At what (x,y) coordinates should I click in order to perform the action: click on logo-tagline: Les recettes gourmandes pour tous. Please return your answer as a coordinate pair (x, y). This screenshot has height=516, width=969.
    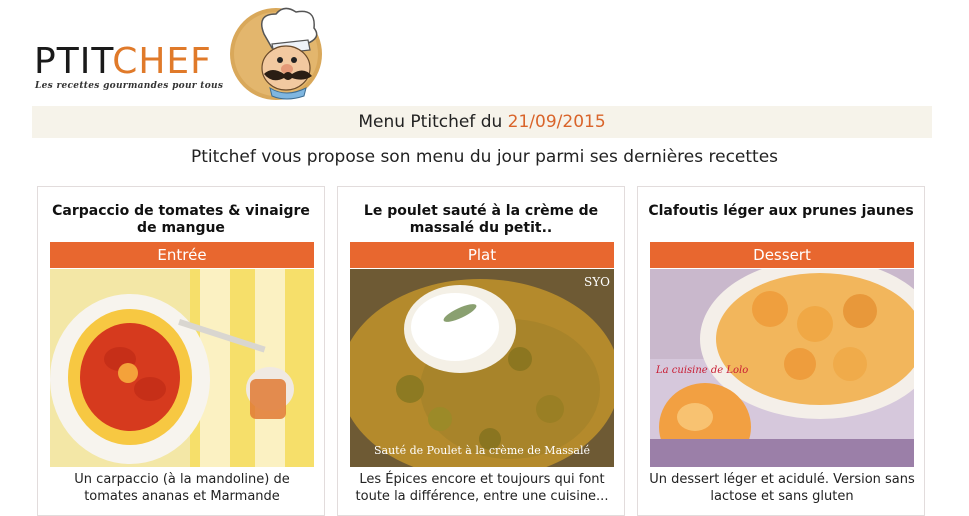
    Looking at the image, I should click on (129, 86).